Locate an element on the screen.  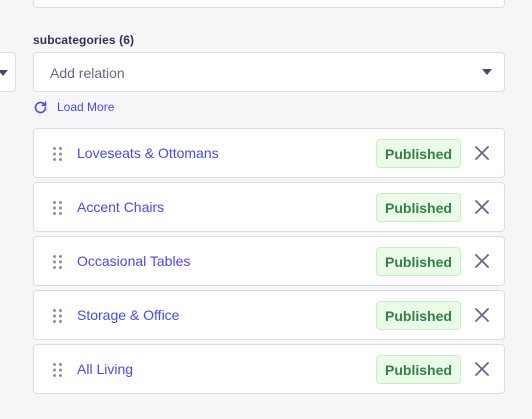
relation-link: All Living is located at coordinates (105, 369).